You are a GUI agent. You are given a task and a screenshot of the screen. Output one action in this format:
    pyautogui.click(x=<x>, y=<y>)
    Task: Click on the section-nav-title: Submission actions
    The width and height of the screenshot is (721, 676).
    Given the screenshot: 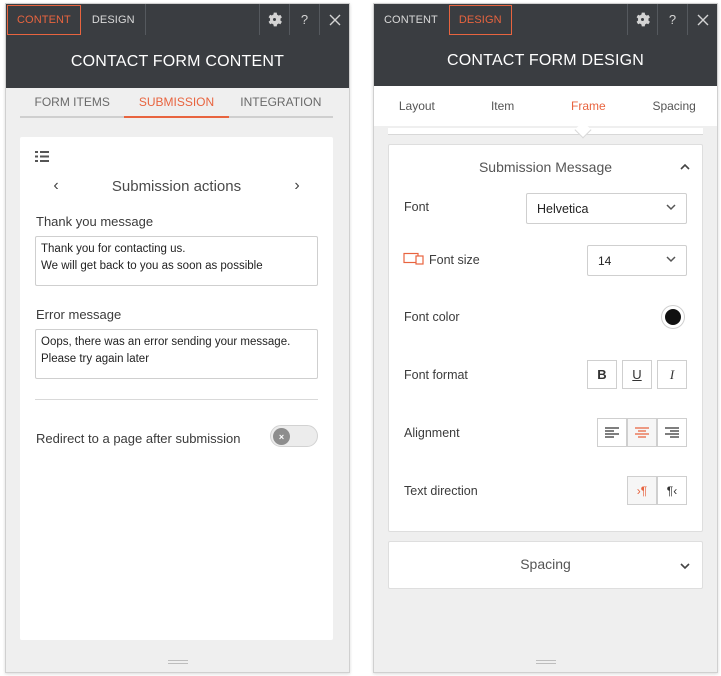 What is the action you would take?
    pyautogui.click(x=176, y=186)
    